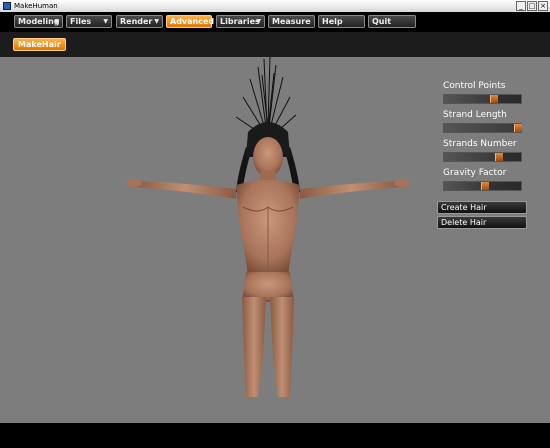 This screenshot has height=448, width=550. Describe the element at coordinates (521, 6) in the screenshot. I see `minimize-icon: _` at that location.